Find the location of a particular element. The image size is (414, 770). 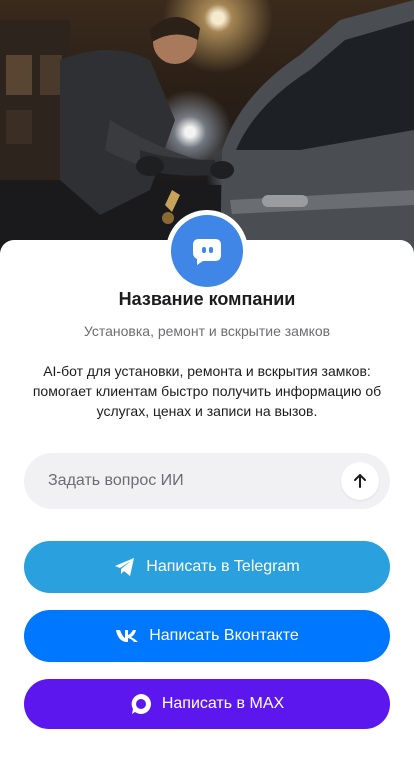

send-button is located at coordinates (360, 481).